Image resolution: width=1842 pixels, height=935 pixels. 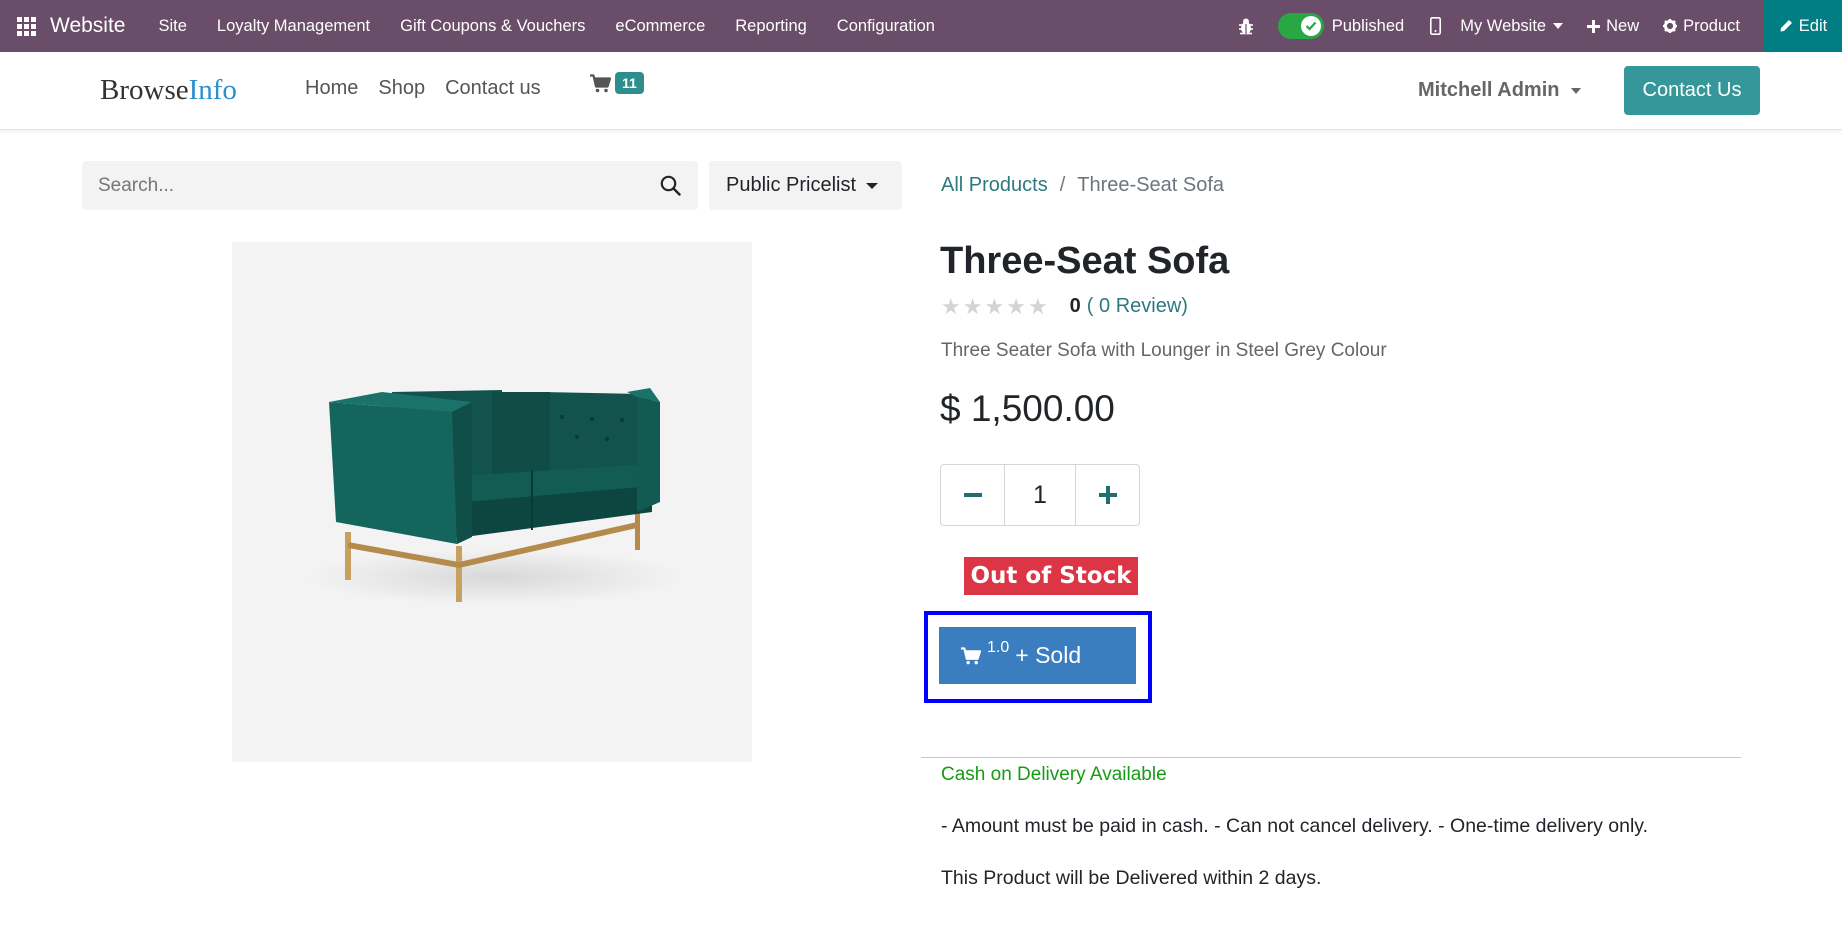 What do you see at coordinates (362, 185) in the screenshot?
I see `search-input` at bounding box center [362, 185].